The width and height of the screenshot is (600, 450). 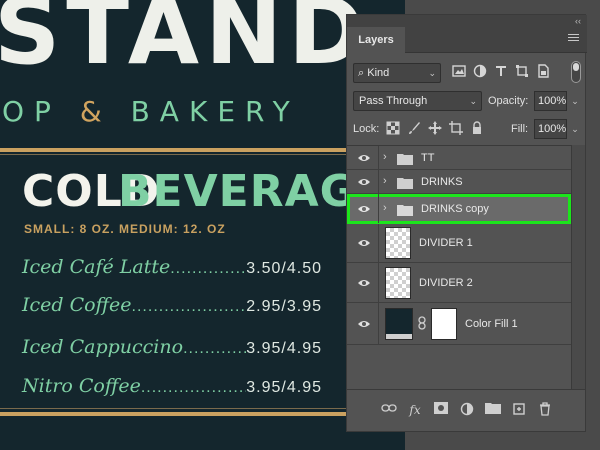 I want to click on layer-mask-thumbnail, so click(x=444, y=324).